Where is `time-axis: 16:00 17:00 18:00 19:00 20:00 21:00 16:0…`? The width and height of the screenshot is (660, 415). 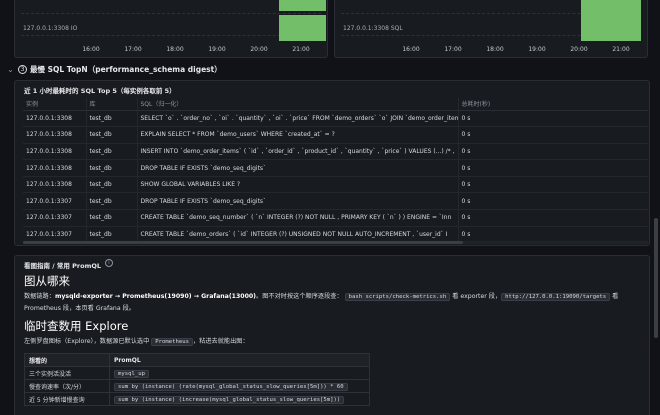 time-axis: 16:00 17:00 18:00 19:00 20:00 21:00 16:0… is located at coordinates (330, 51).